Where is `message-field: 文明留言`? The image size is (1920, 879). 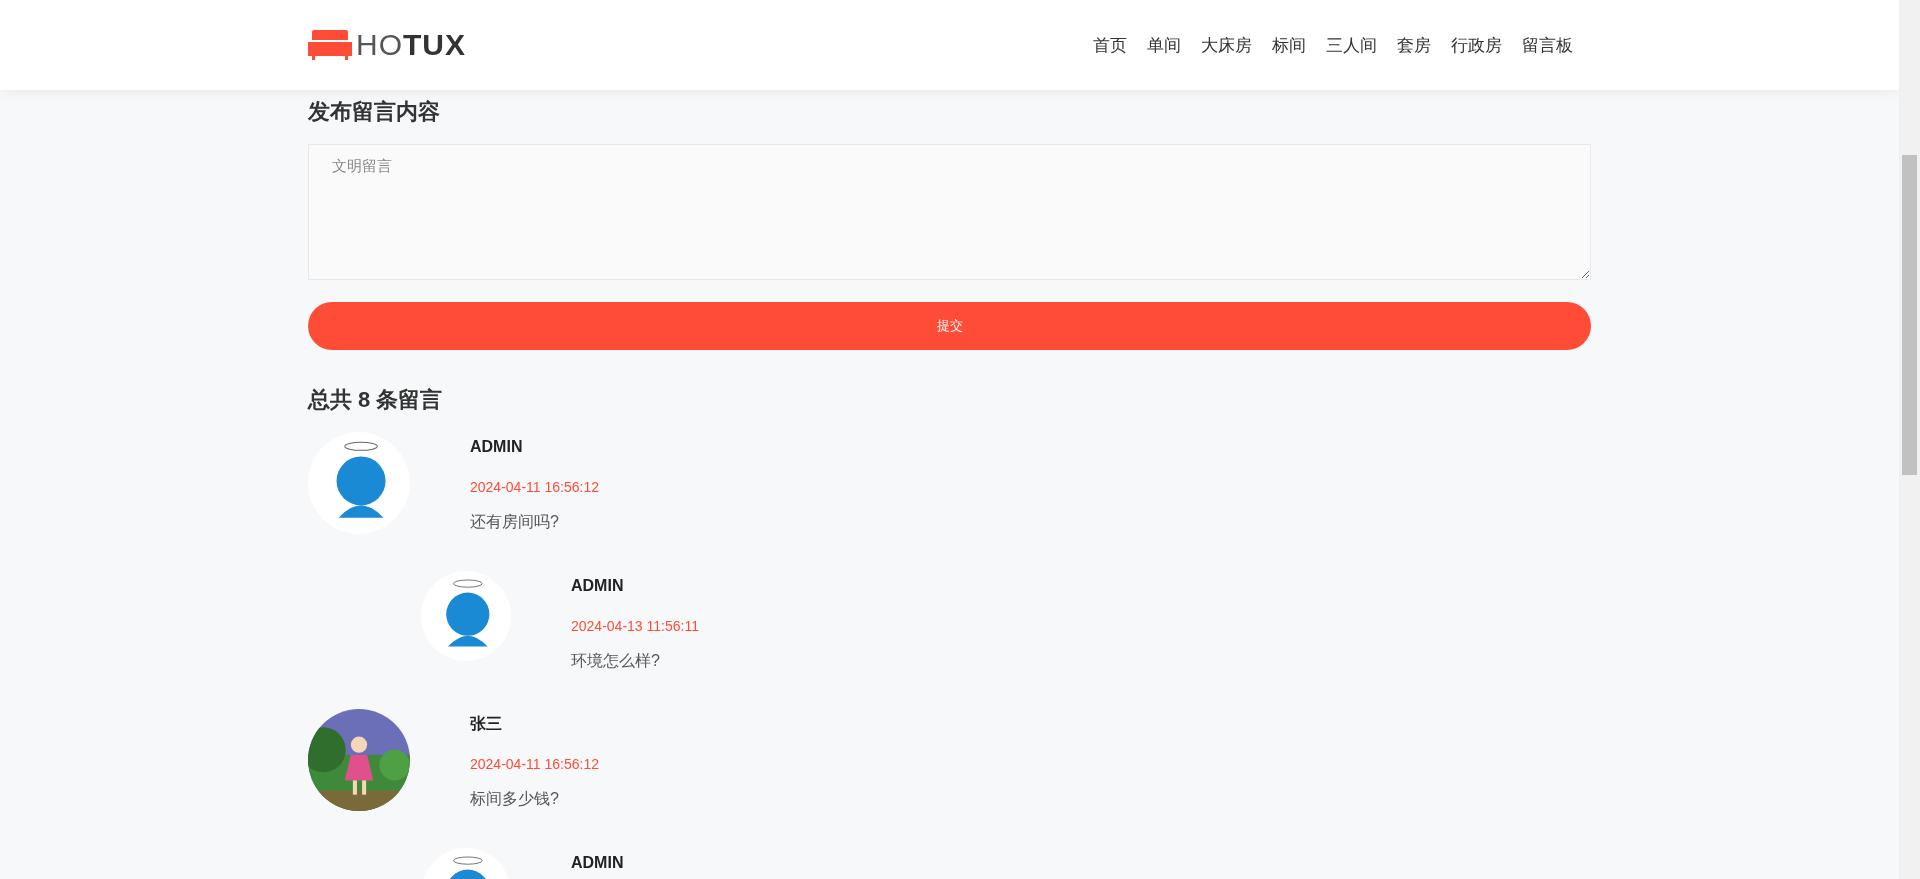 message-field: 文明留言 is located at coordinates (949, 212).